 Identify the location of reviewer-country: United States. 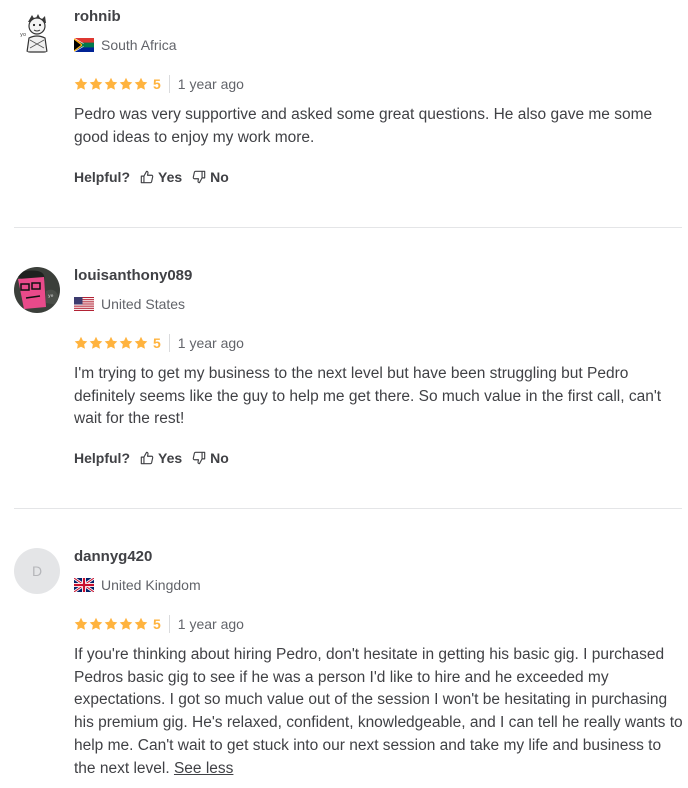
(129, 304).